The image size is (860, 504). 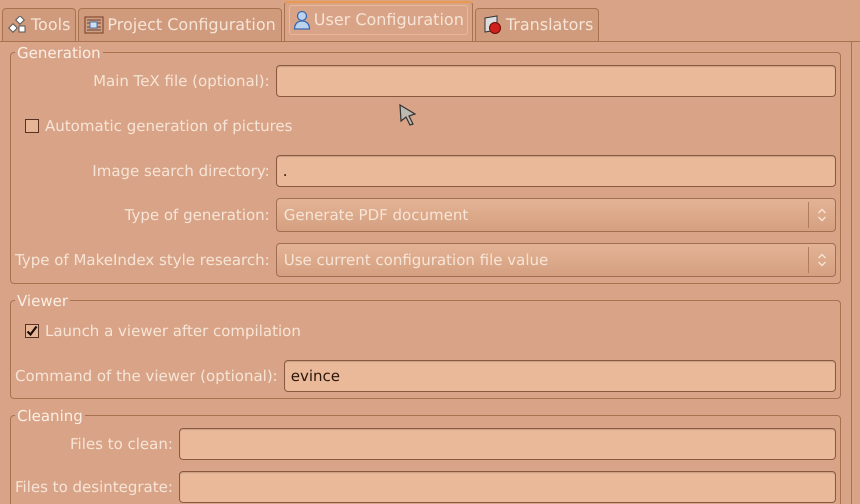 What do you see at coordinates (537, 24) in the screenshot?
I see `tab: Translators` at bounding box center [537, 24].